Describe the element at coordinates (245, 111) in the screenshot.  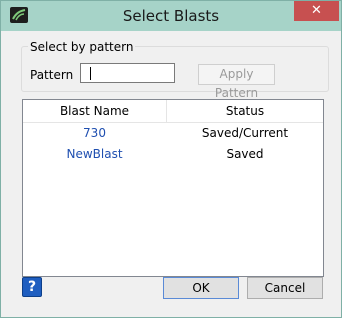
I see `column-header-status: Status` at that location.